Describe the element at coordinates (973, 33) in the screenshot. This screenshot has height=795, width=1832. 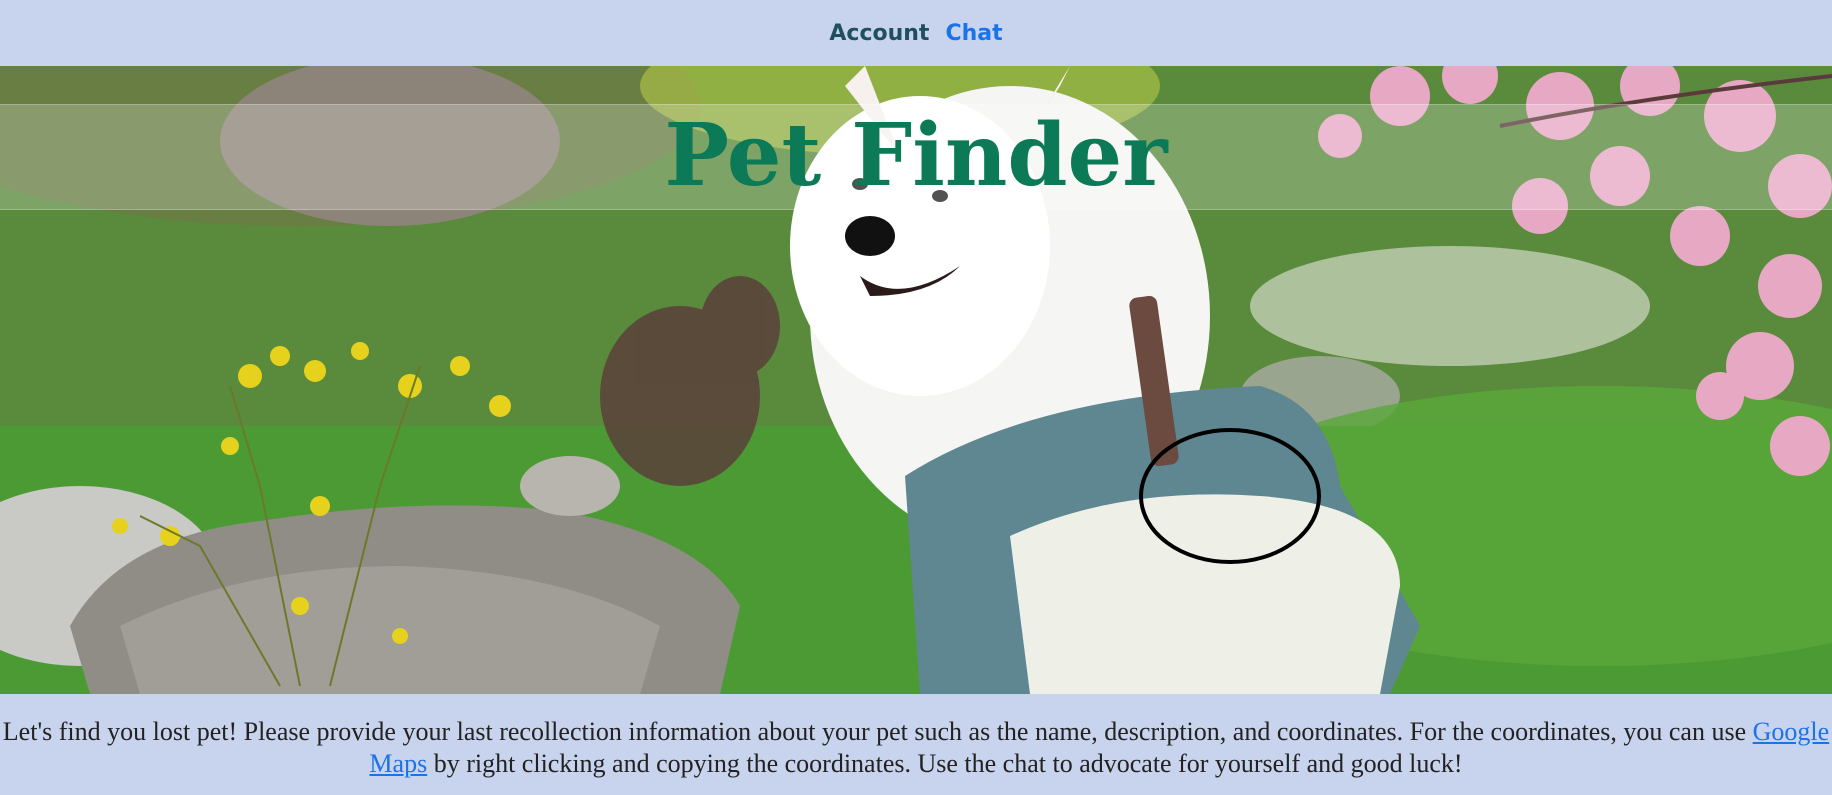
I see `nav-chat-link: Chat` at that location.